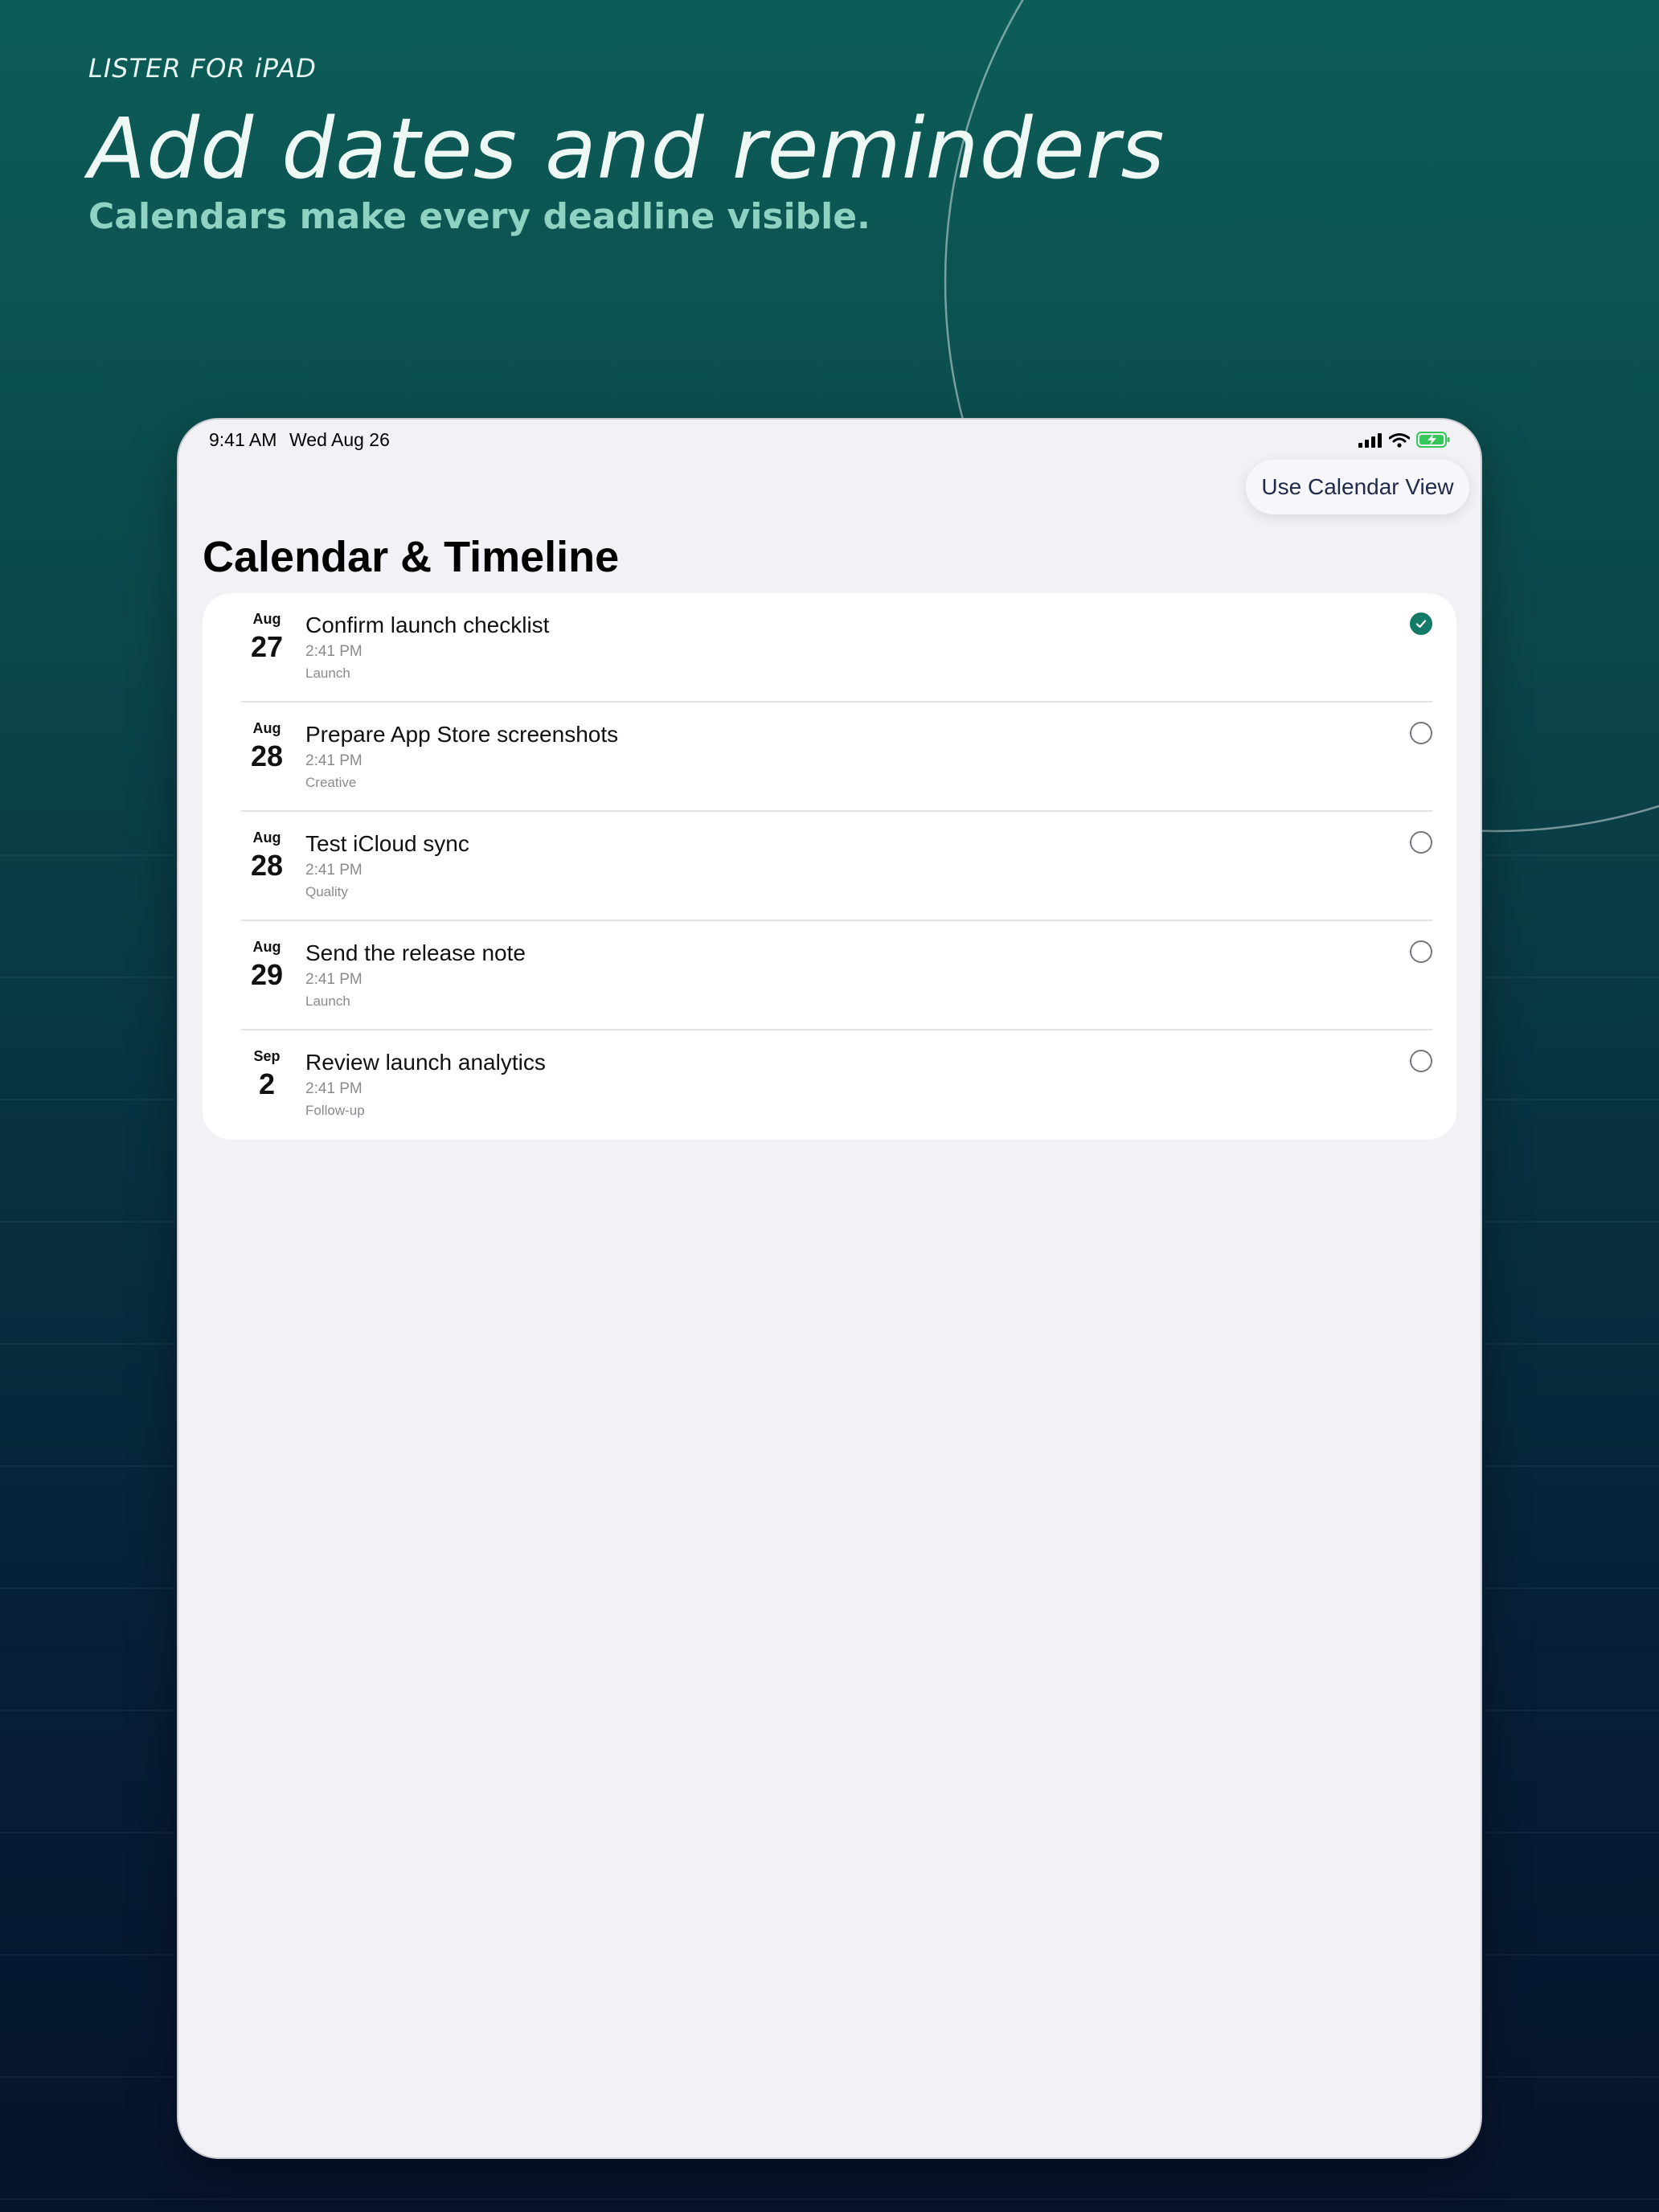 This screenshot has width=1659, height=2212. Describe the element at coordinates (339, 439) in the screenshot. I see `status-date: Wed Aug 26` at that location.